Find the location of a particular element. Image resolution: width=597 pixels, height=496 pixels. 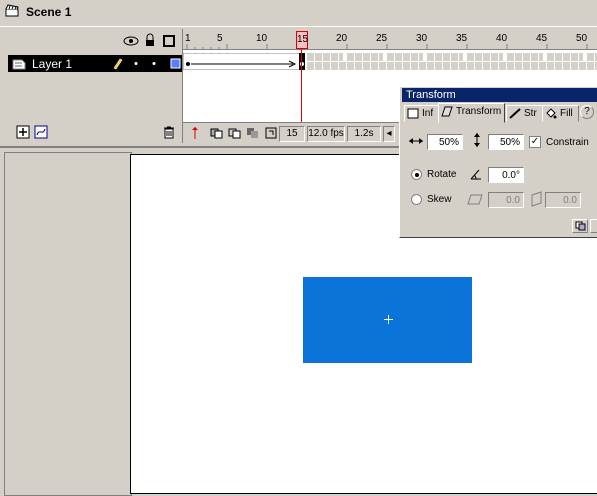

add-guide-layer-icon is located at coordinates (41, 132).